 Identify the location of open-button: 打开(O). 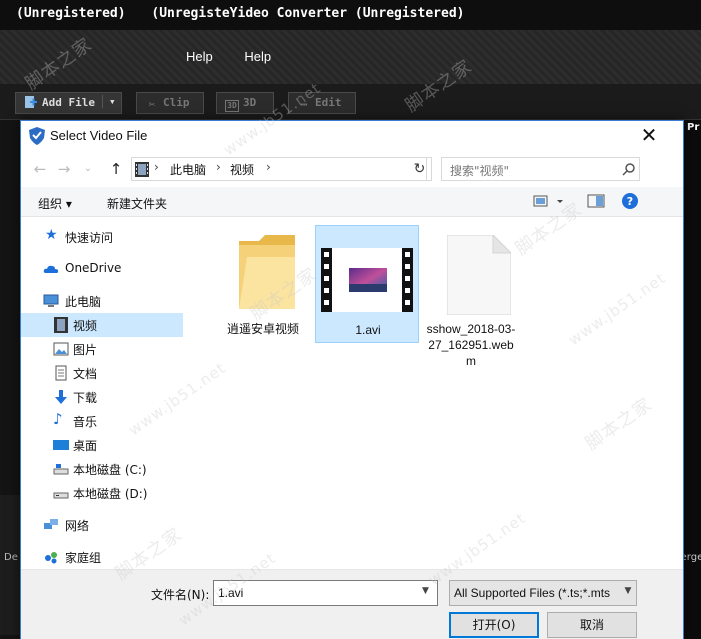
(494, 625).